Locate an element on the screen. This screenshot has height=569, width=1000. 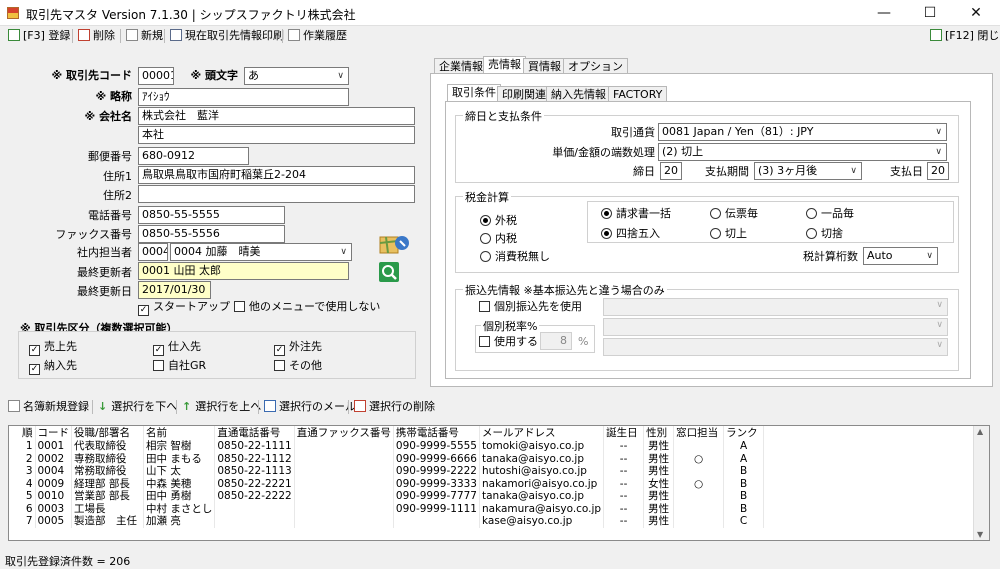
table-row: 7 0005 製造部 主任 加瀬 亮 kase@aisyo.co.jp -- 男性 C is located at coordinates (387, 521).